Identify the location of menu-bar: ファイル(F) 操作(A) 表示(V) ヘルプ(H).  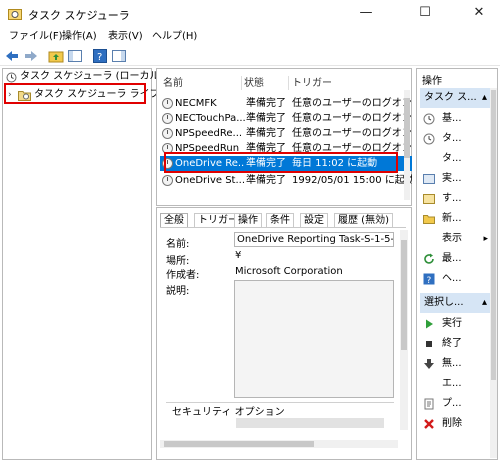
(250, 37).